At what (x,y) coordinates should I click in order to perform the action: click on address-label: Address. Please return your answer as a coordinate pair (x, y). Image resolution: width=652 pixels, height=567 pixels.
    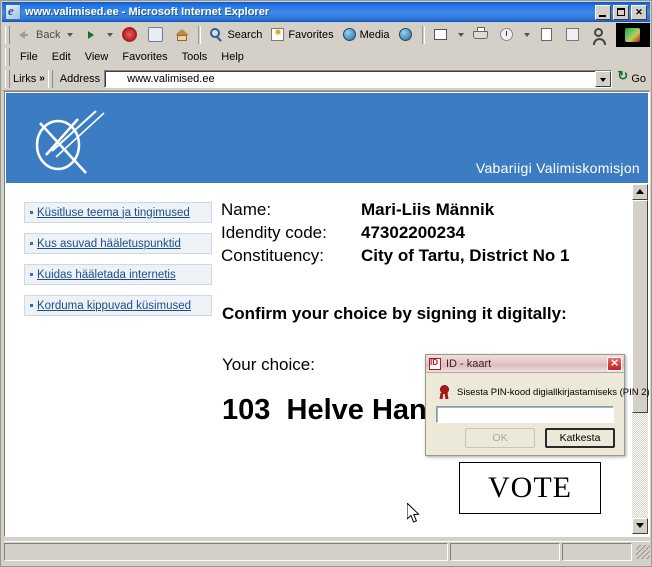
    Looking at the image, I should click on (80, 78).